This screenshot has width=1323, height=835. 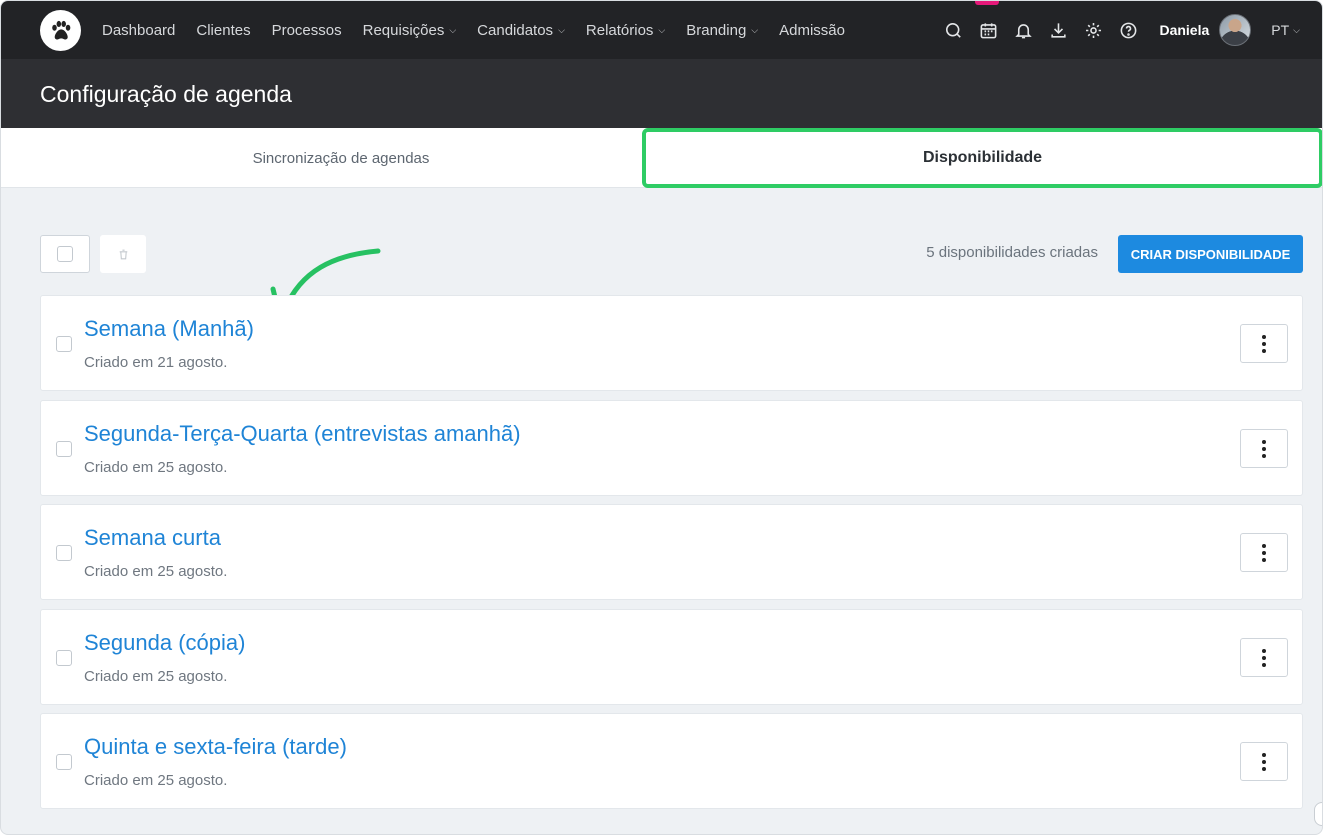 I want to click on nav-clientes: Clientes, so click(x=223, y=30).